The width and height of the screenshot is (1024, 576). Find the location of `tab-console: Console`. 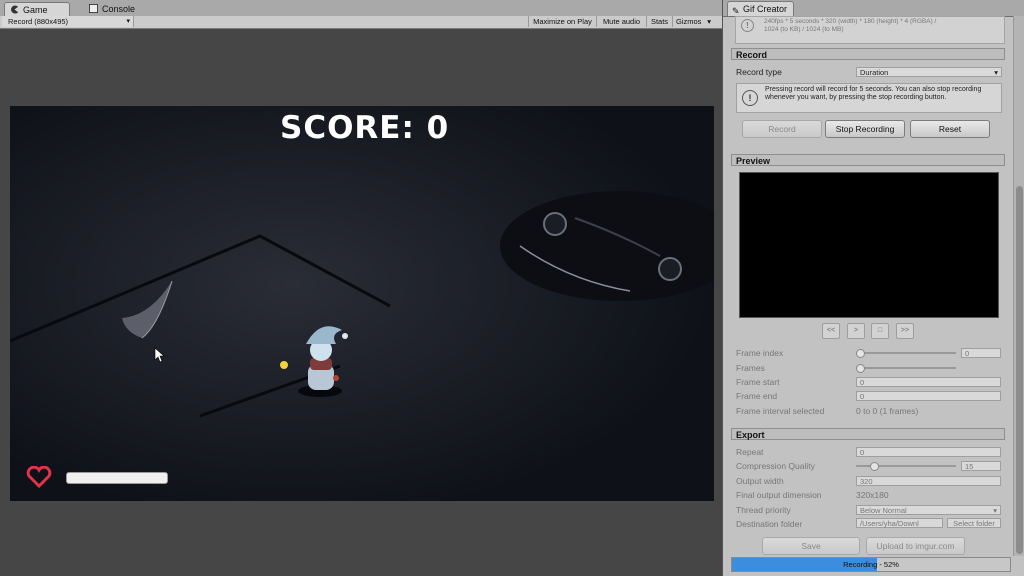

tab-console: Console is located at coordinates (119, 9).